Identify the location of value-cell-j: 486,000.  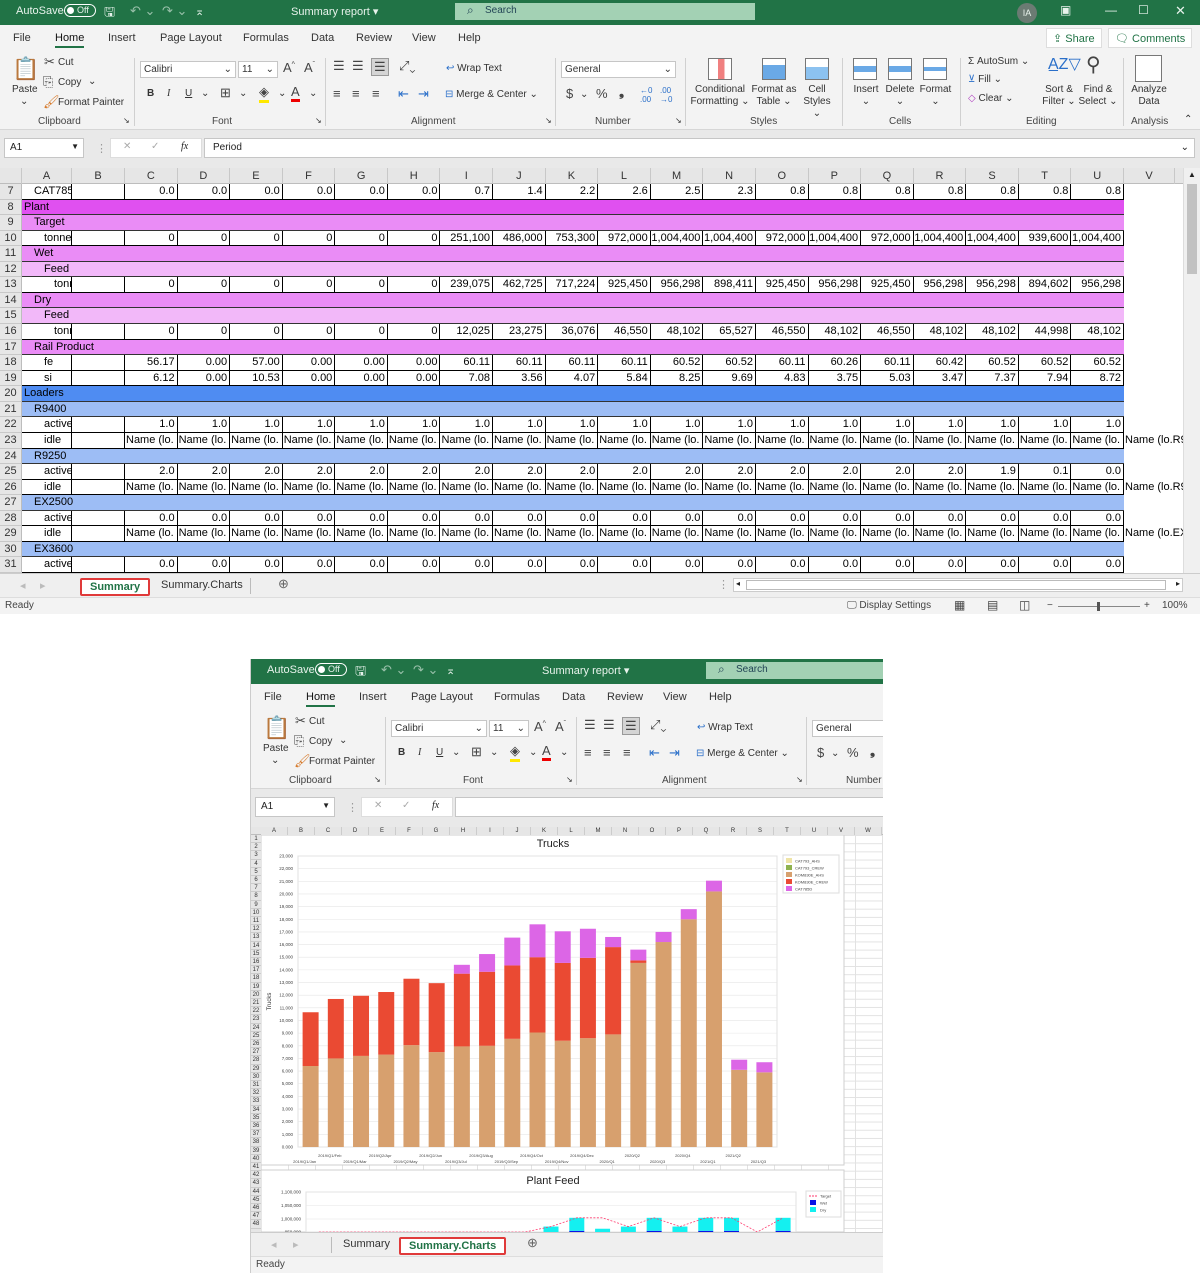
(519, 238).